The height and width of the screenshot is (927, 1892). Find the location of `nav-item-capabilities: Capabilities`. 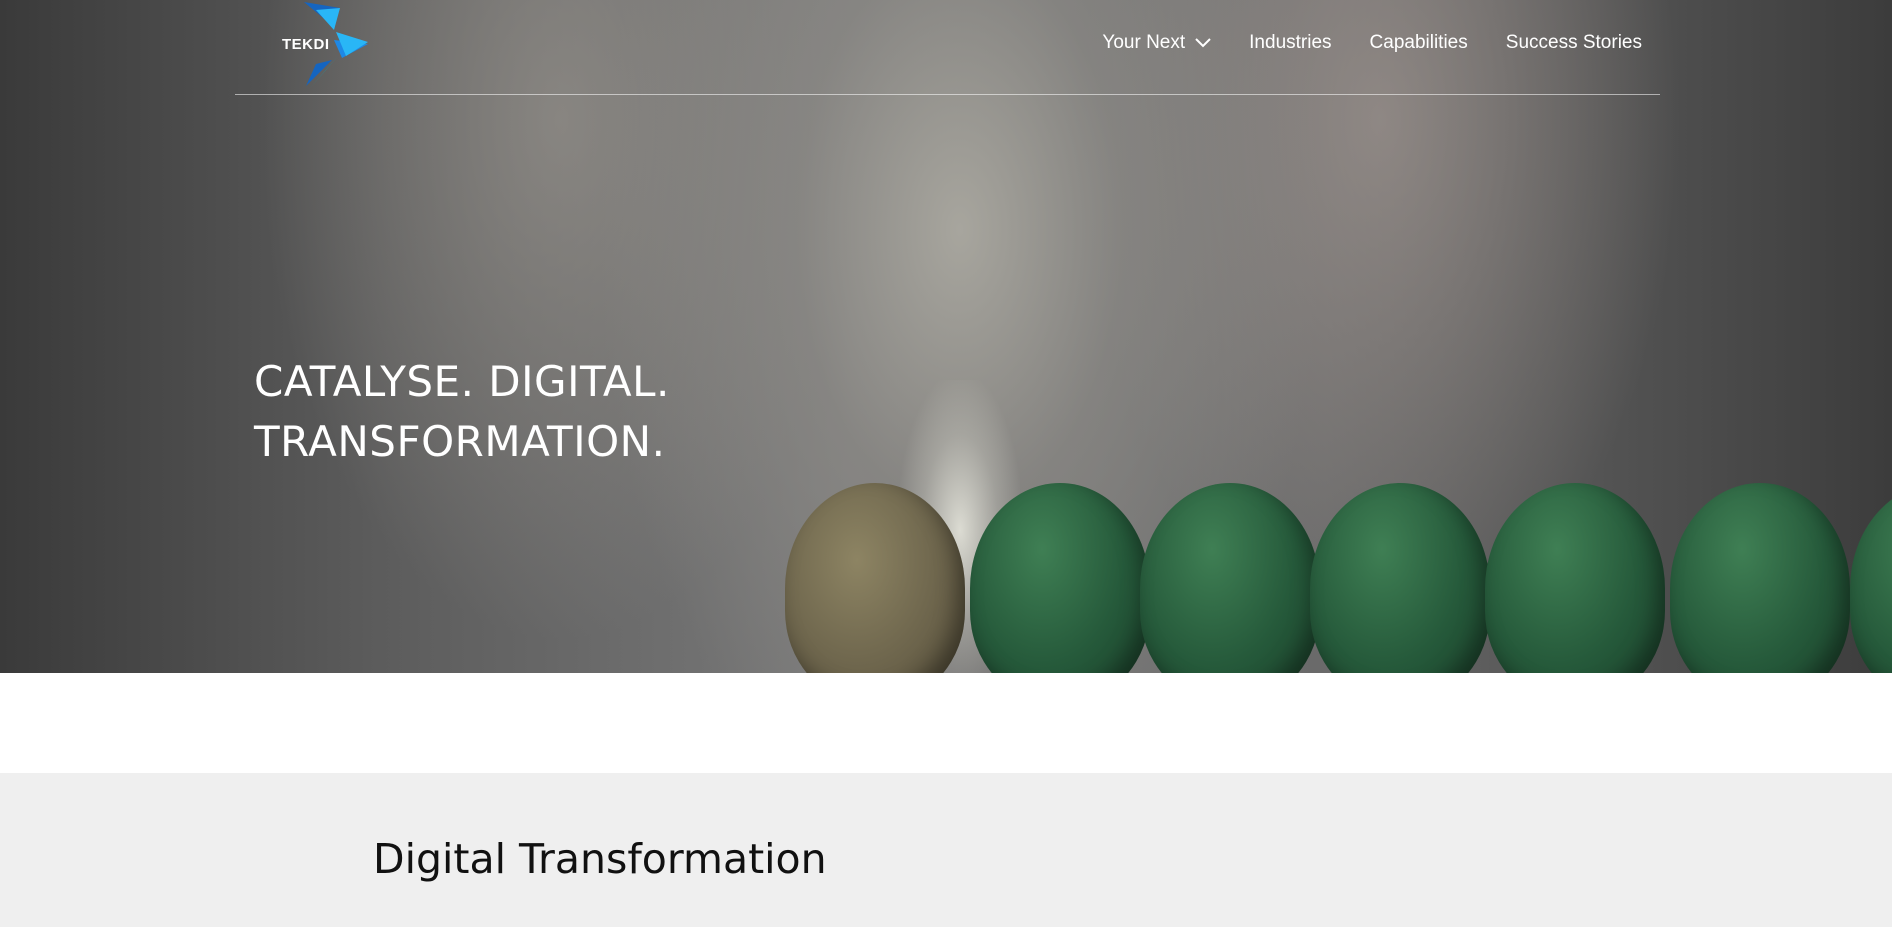

nav-item-capabilities: Capabilities is located at coordinates (1419, 43).